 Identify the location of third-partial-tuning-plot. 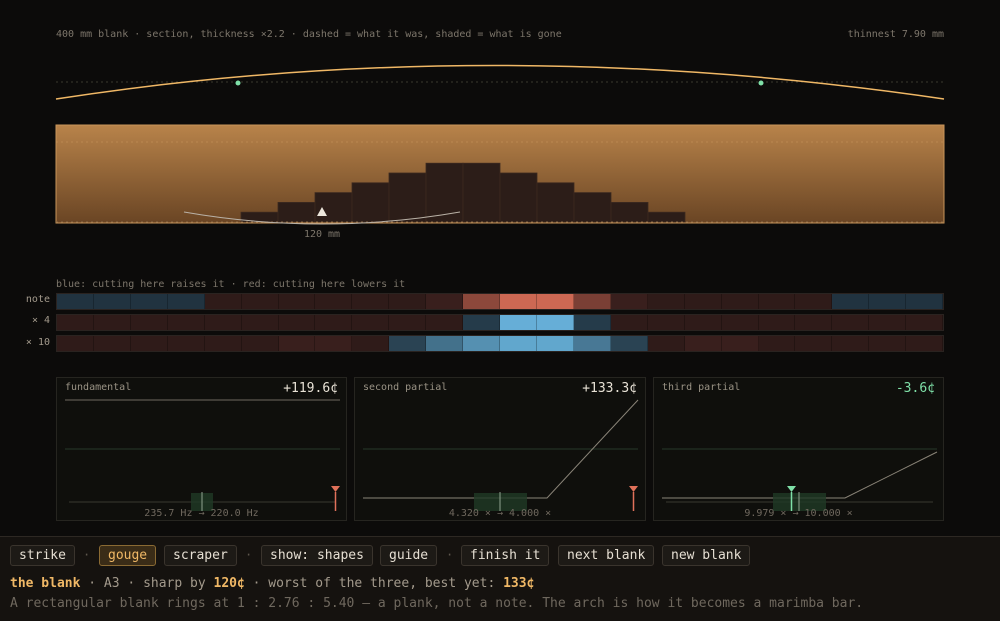
(800, 479).